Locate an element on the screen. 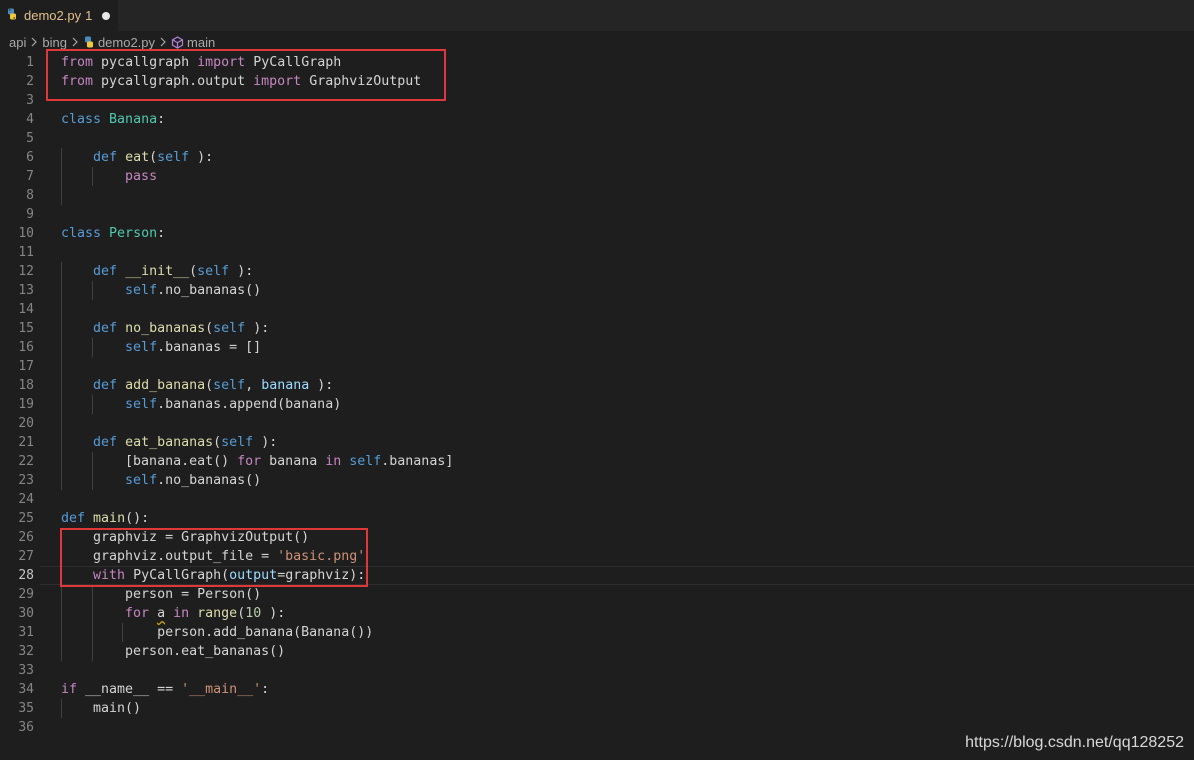 Image resolution: width=1194 pixels, height=760 pixels. code-token: .no_bananas() is located at coordinates (209, 480).